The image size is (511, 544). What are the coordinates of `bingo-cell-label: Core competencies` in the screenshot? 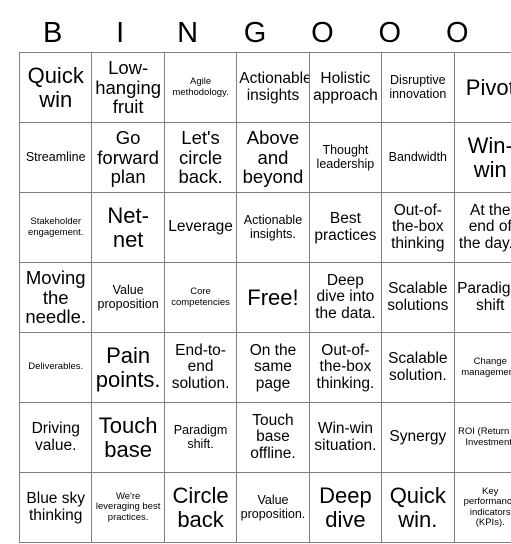 It's located at (200, 297).